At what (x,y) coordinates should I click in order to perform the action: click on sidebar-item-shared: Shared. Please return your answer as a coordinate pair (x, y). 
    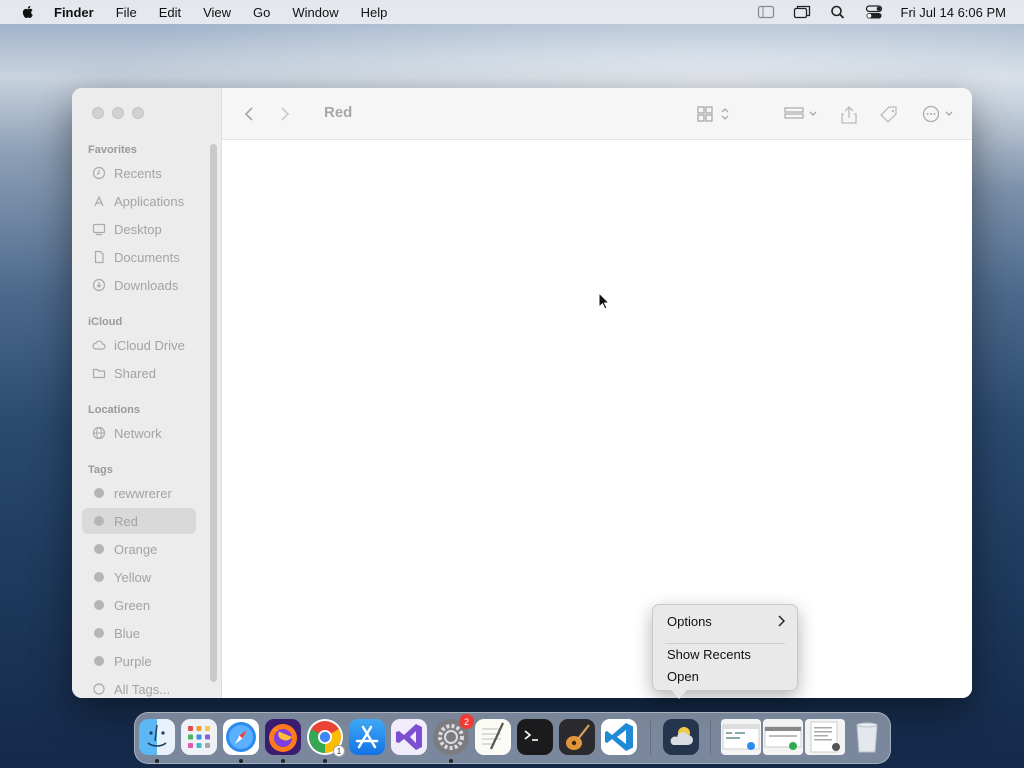
    Looking at the image, I should click on (139, 373).